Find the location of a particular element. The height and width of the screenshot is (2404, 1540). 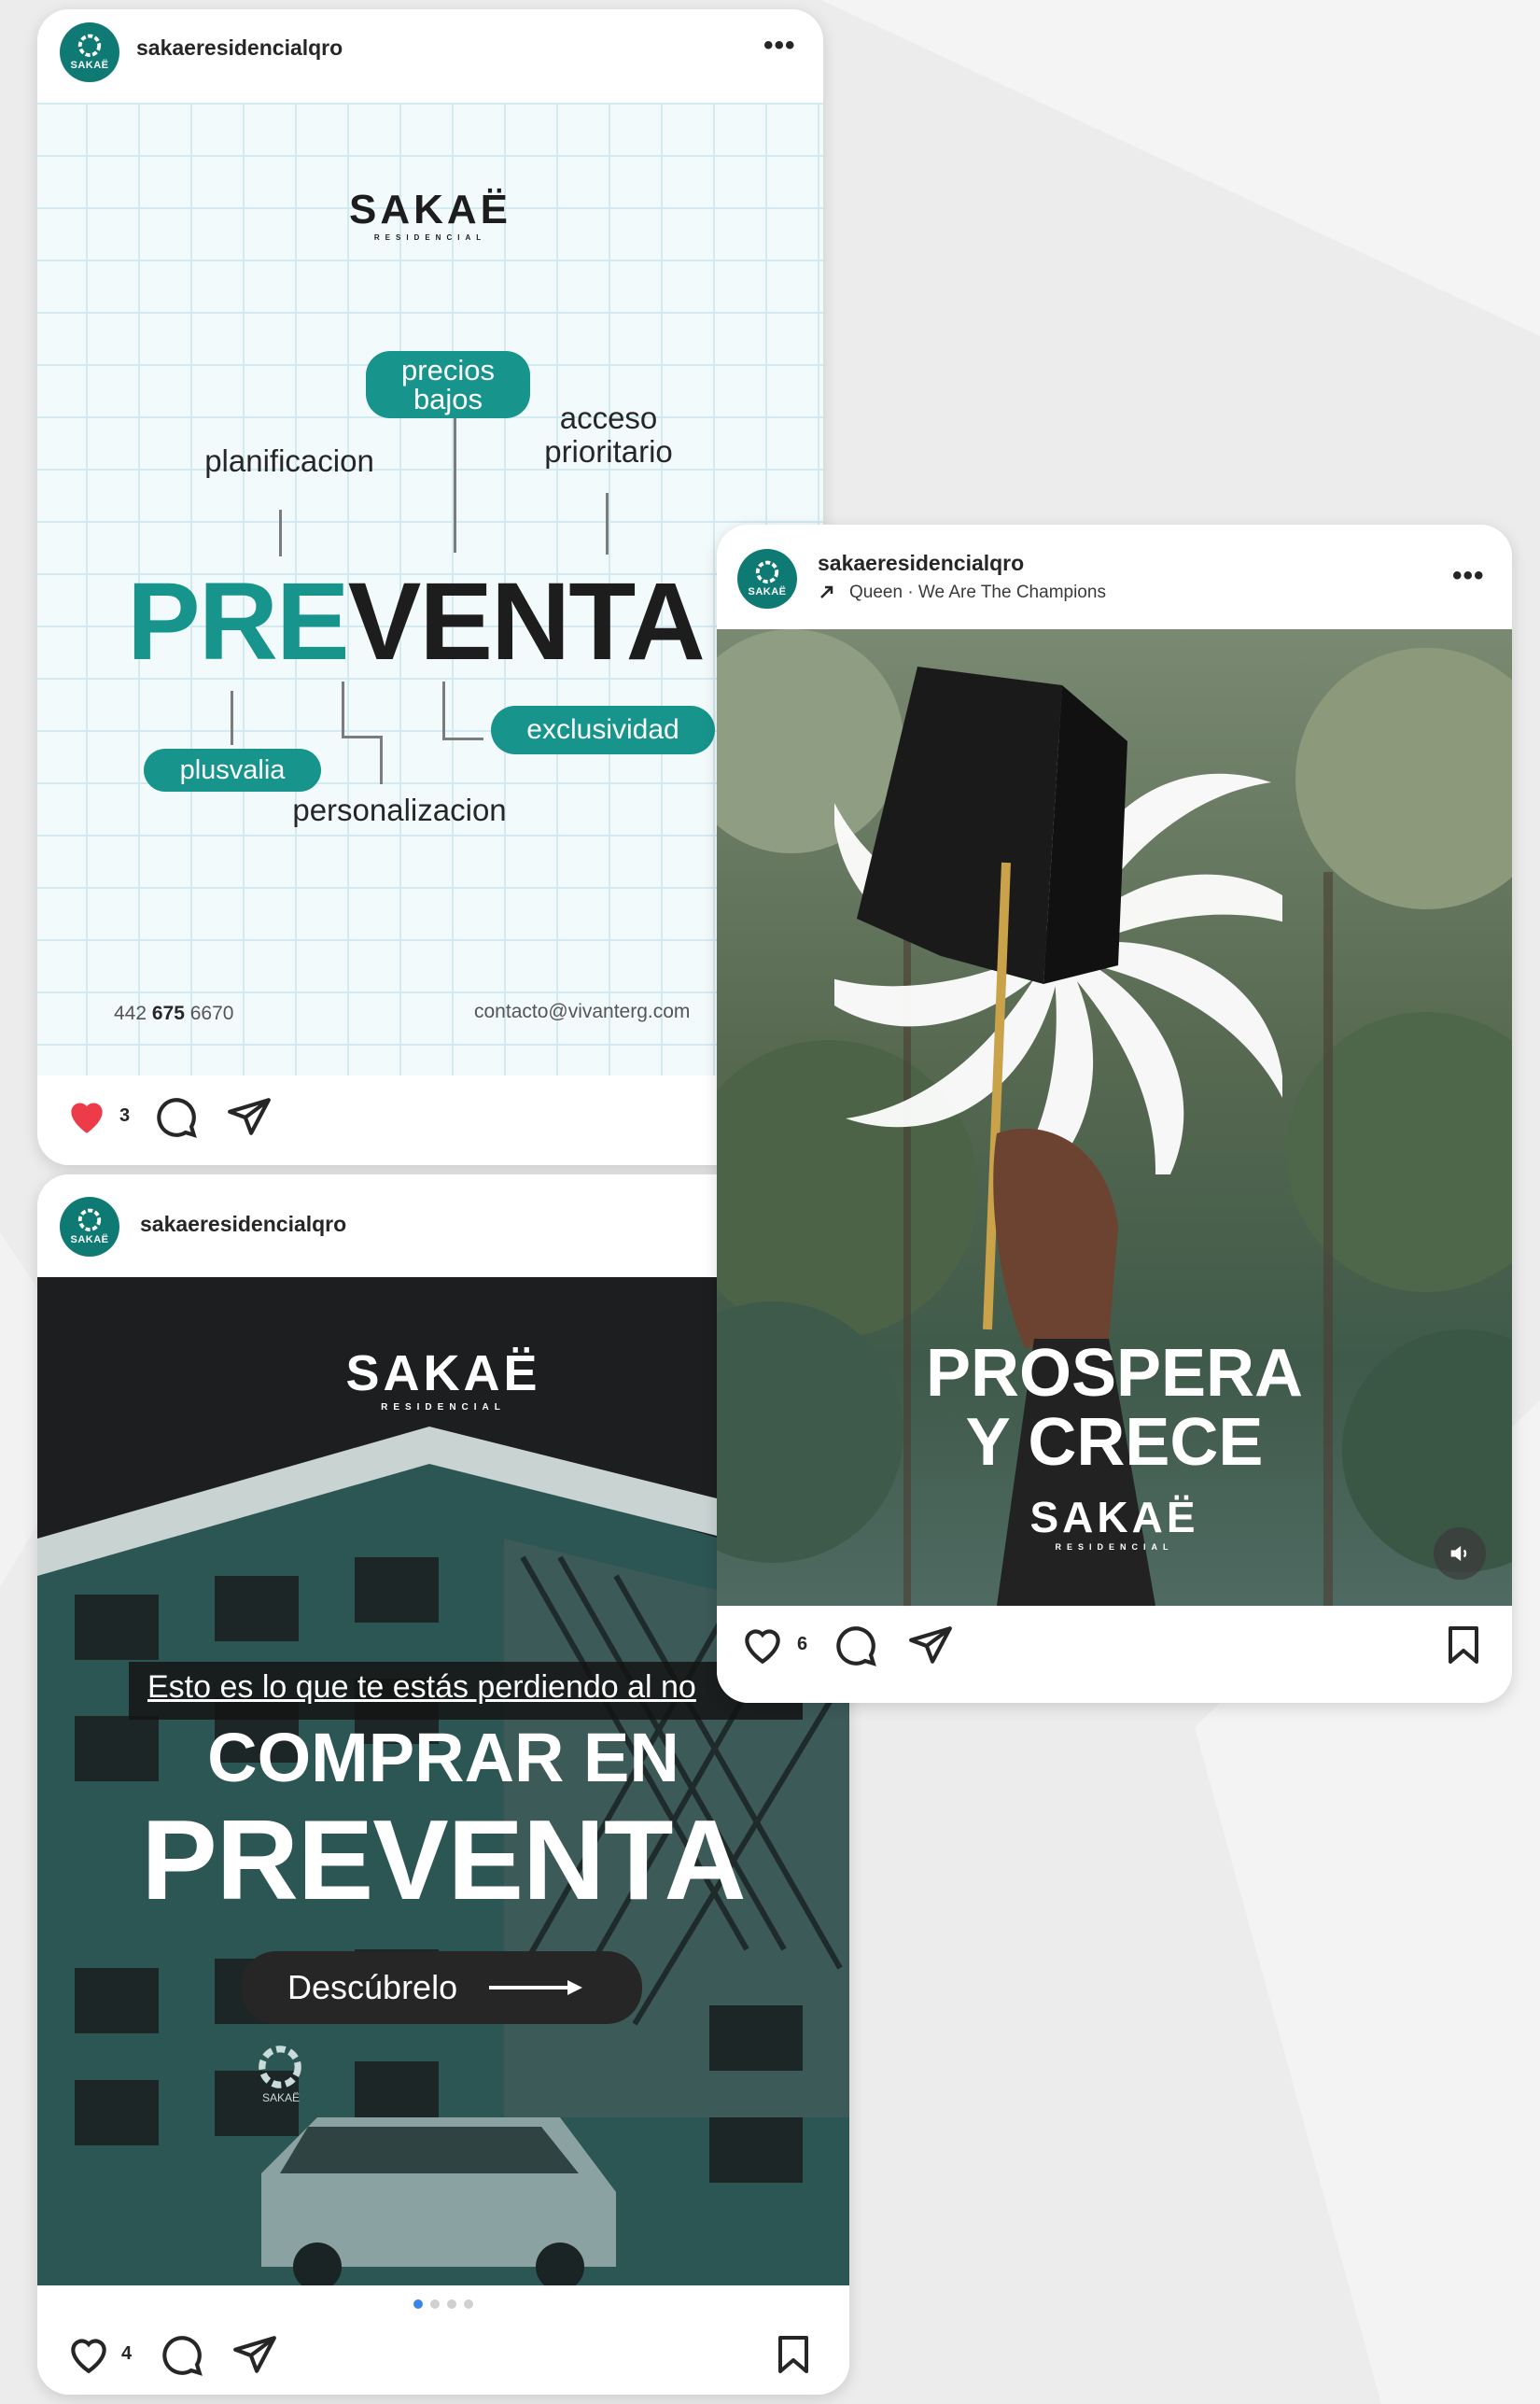

phone-suffix: 6670 is located at coordinates (209, 1013).